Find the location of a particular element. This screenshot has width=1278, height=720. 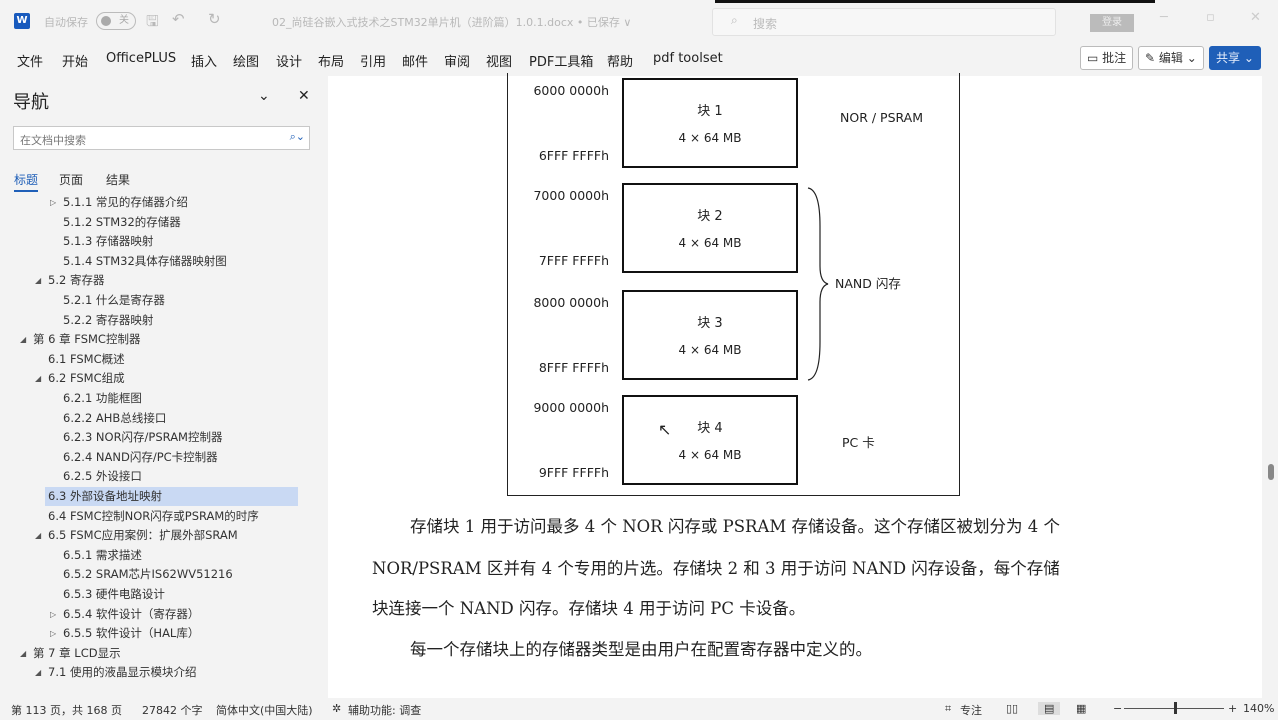

nav-item: 6.1 FSMC概述 is located at coordinates (86, 359).